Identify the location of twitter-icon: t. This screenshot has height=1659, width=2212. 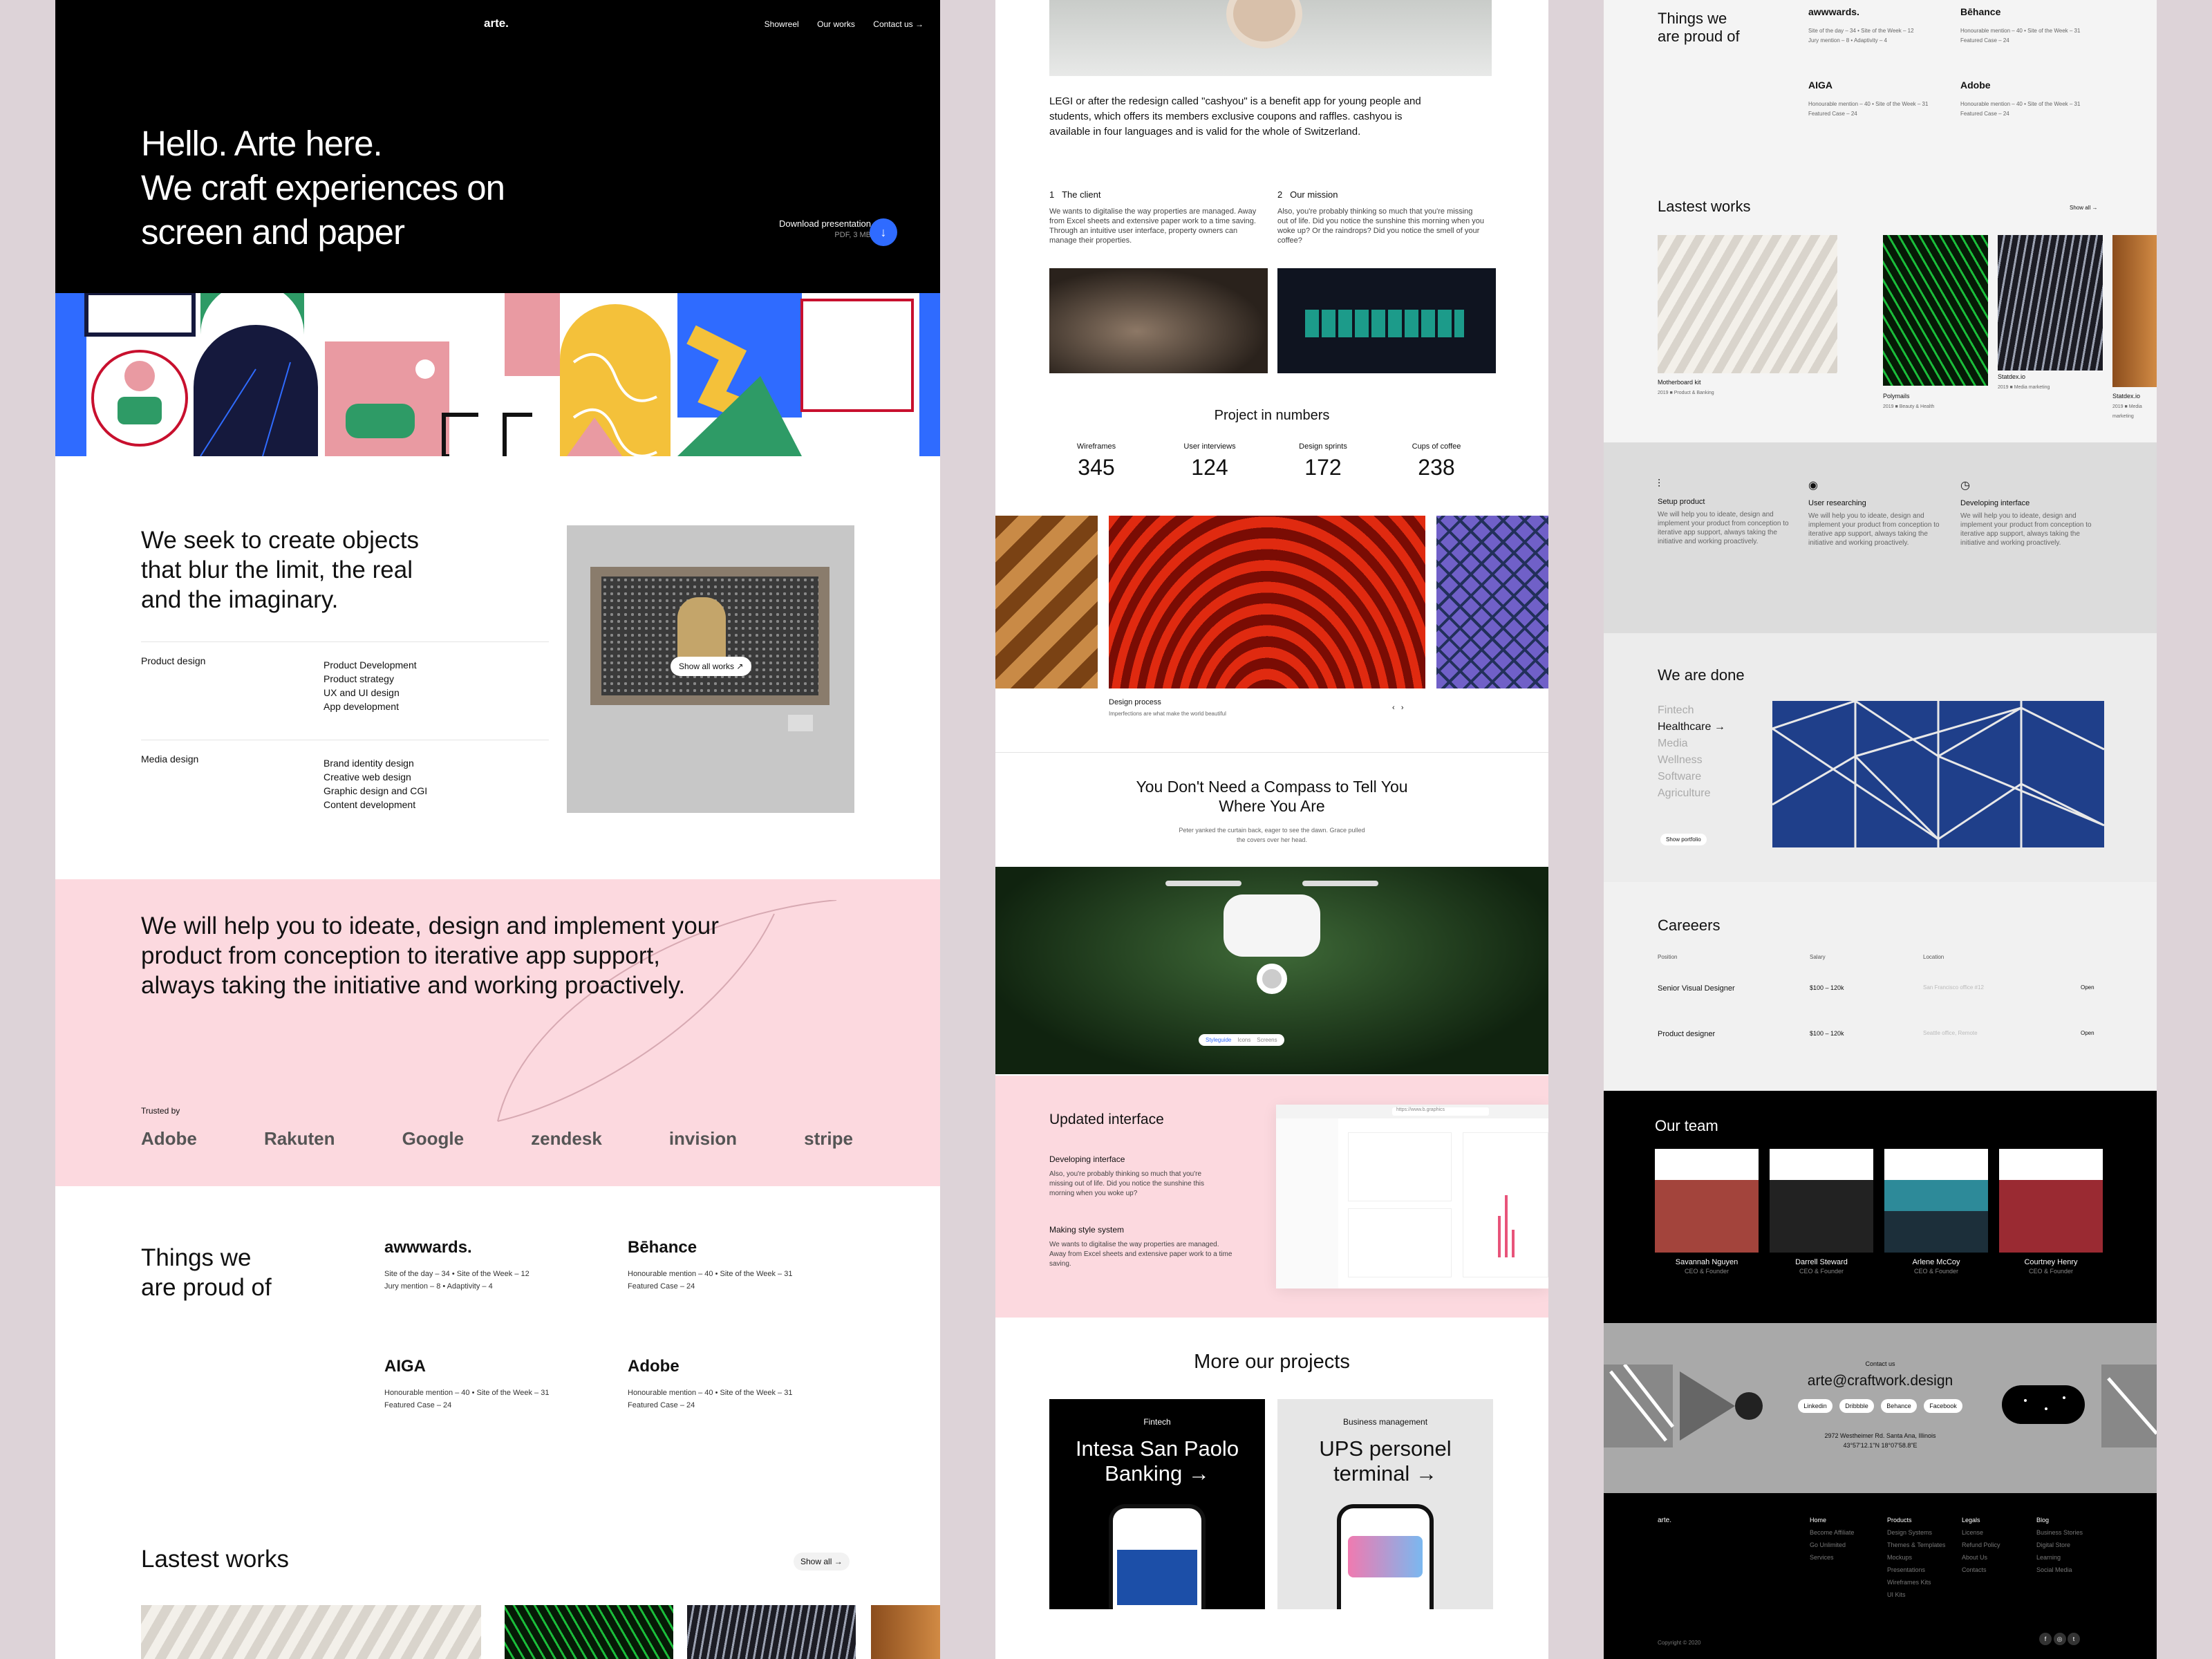
(2074, 1639).